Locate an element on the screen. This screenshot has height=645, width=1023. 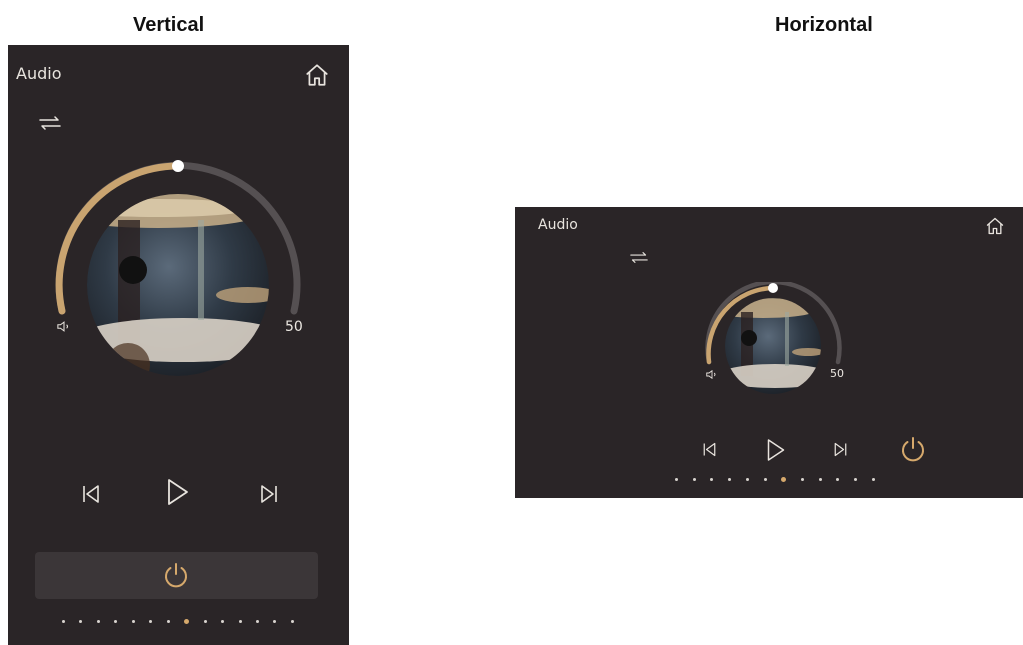
horizontal-heading: Horizontal is located at coordinates (824, 25).